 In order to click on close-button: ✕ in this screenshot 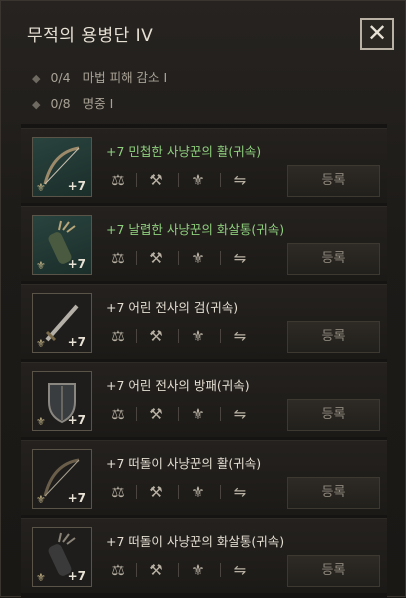, I will do `click(377, 34)`.